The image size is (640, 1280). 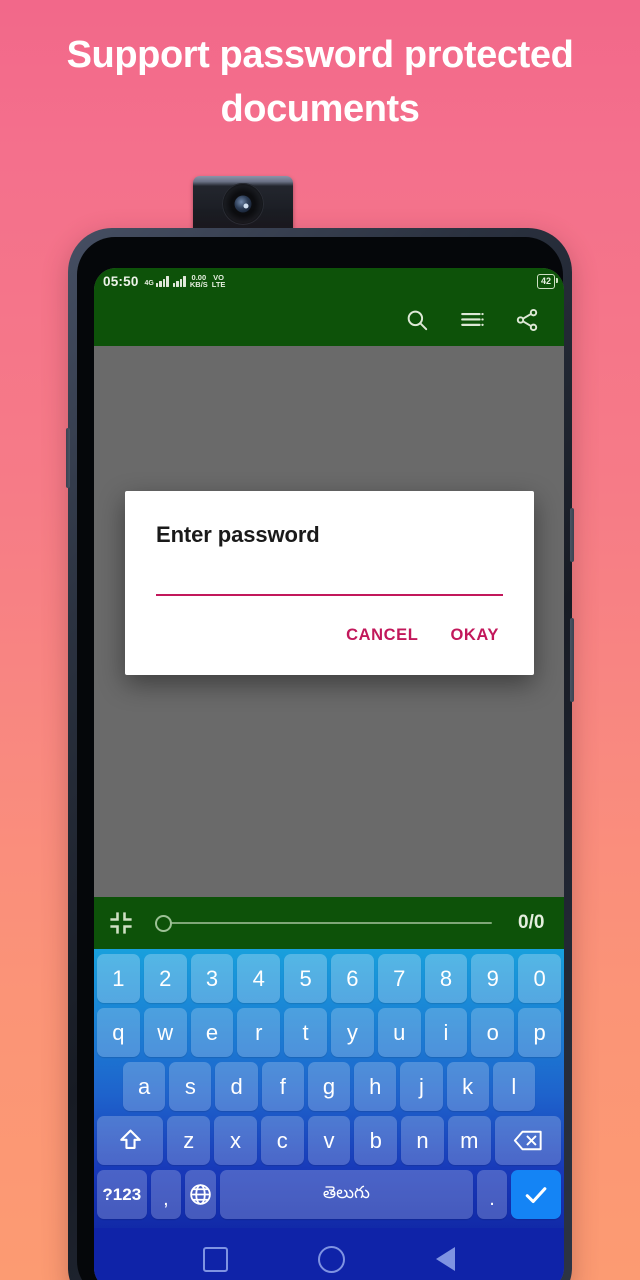 What do you see at coordinates (329, 281) in the screenshot?
I see `status-bar: 05:50 4G 0.00 KB/S VO LTE 42` at bounding box center [329, 281].